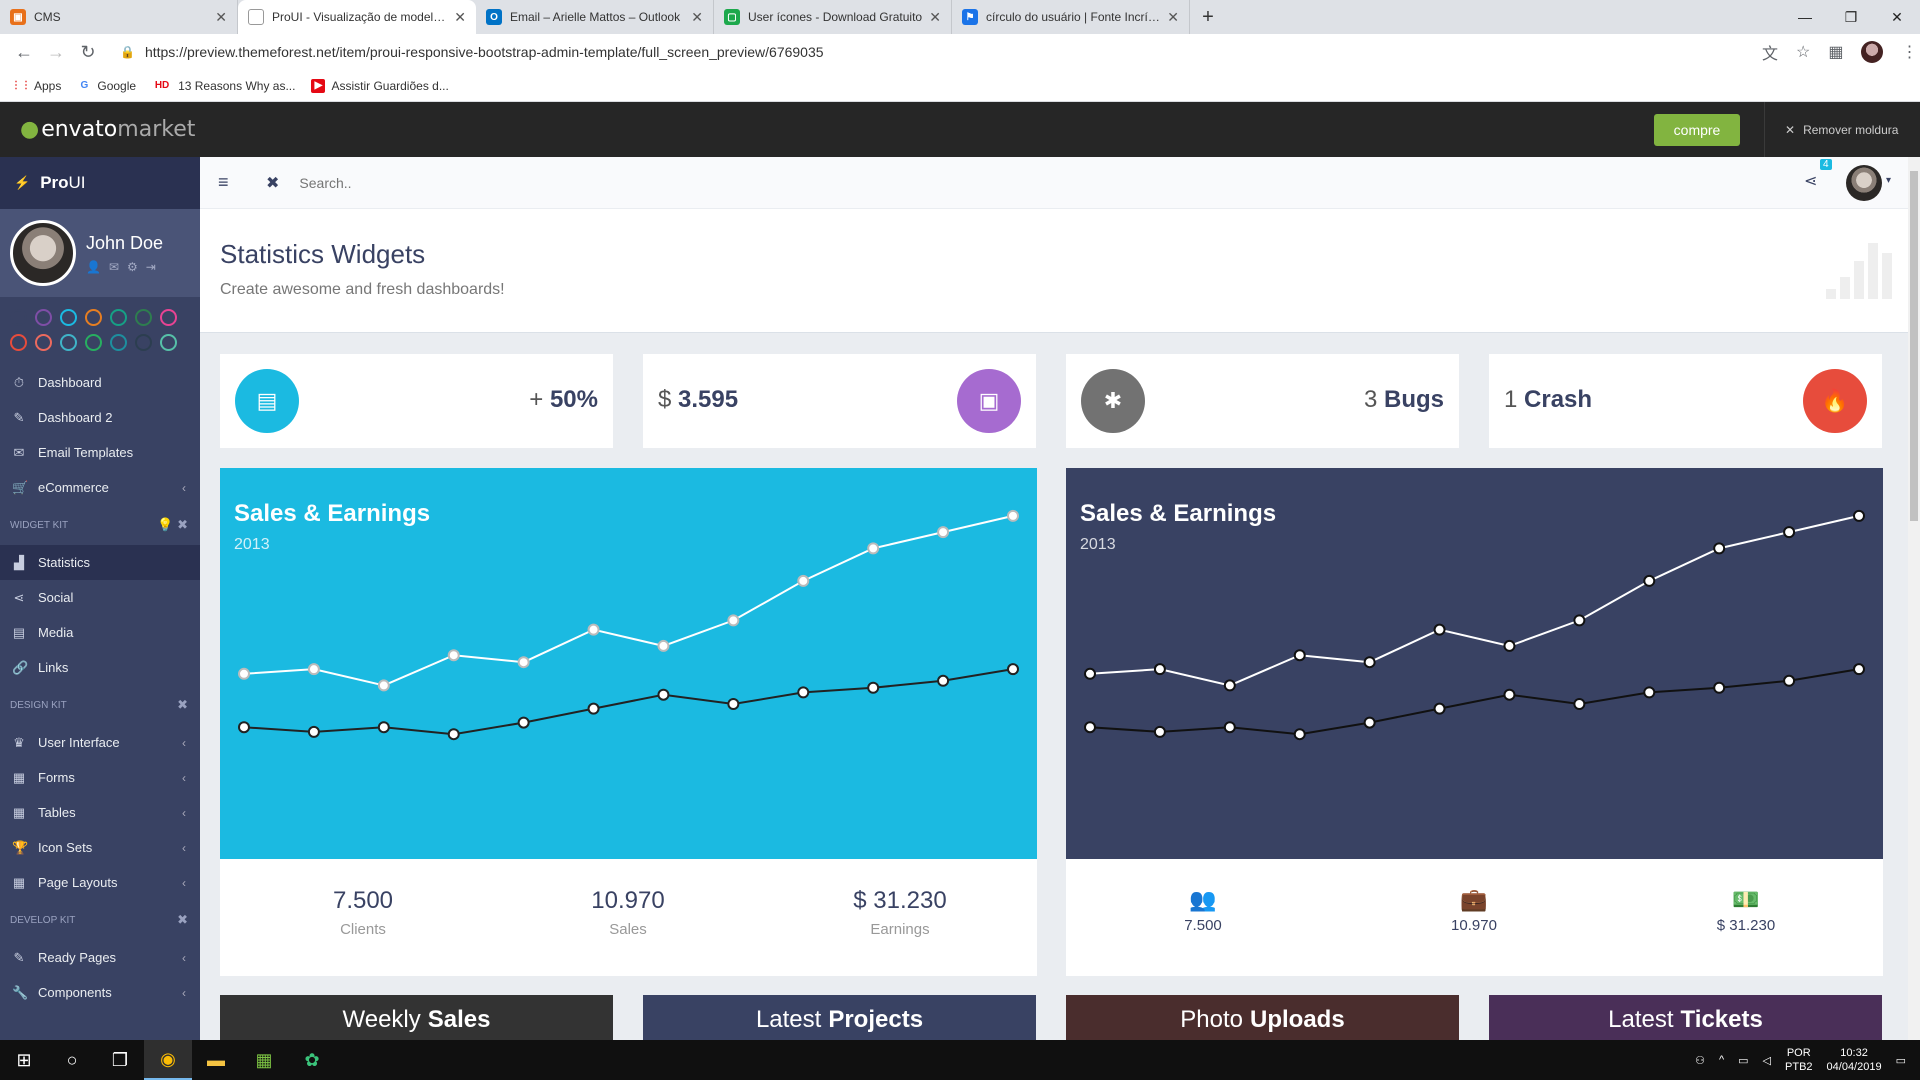 Image resolution: width=1920 pixels, height=1080 pixels. Describe the element at coordinates (100, 992) in the screenshot. I see `sidebar-item-components: 🔧 Components ‹` at that location.